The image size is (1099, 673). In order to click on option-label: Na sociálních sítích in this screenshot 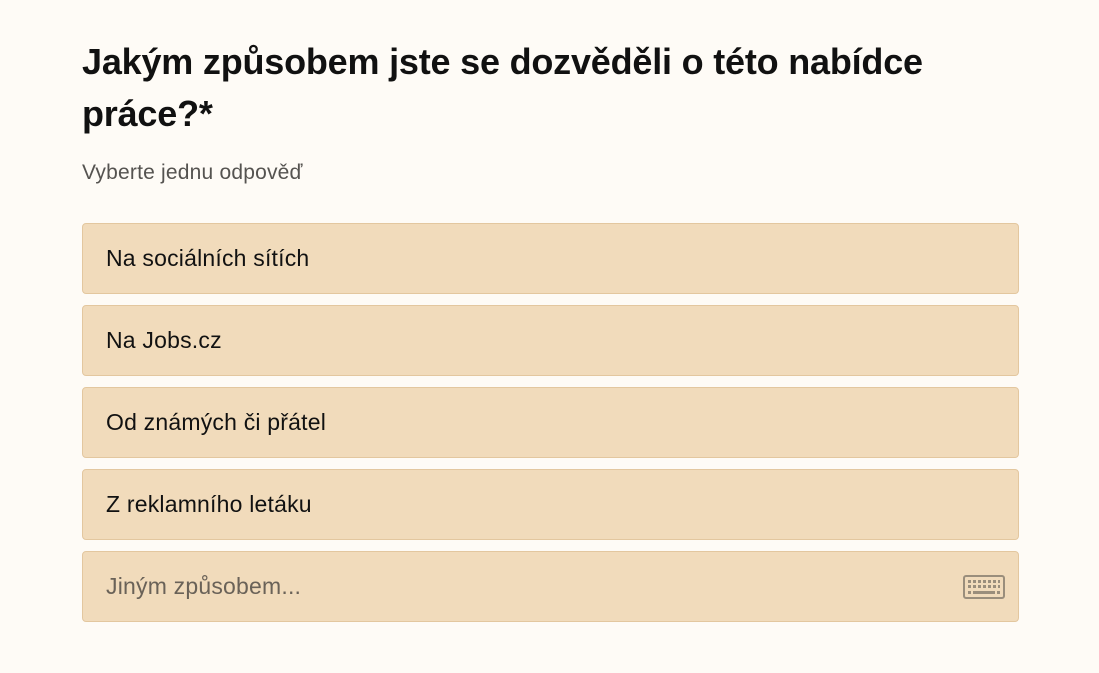, I will do `click(208, 258)`.